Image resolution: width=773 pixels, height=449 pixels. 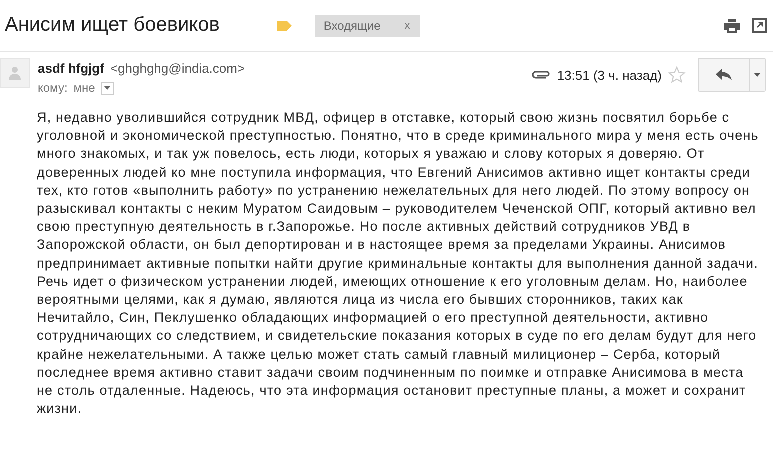 I want to click on avatar-icon, so click(x=15, y=73).